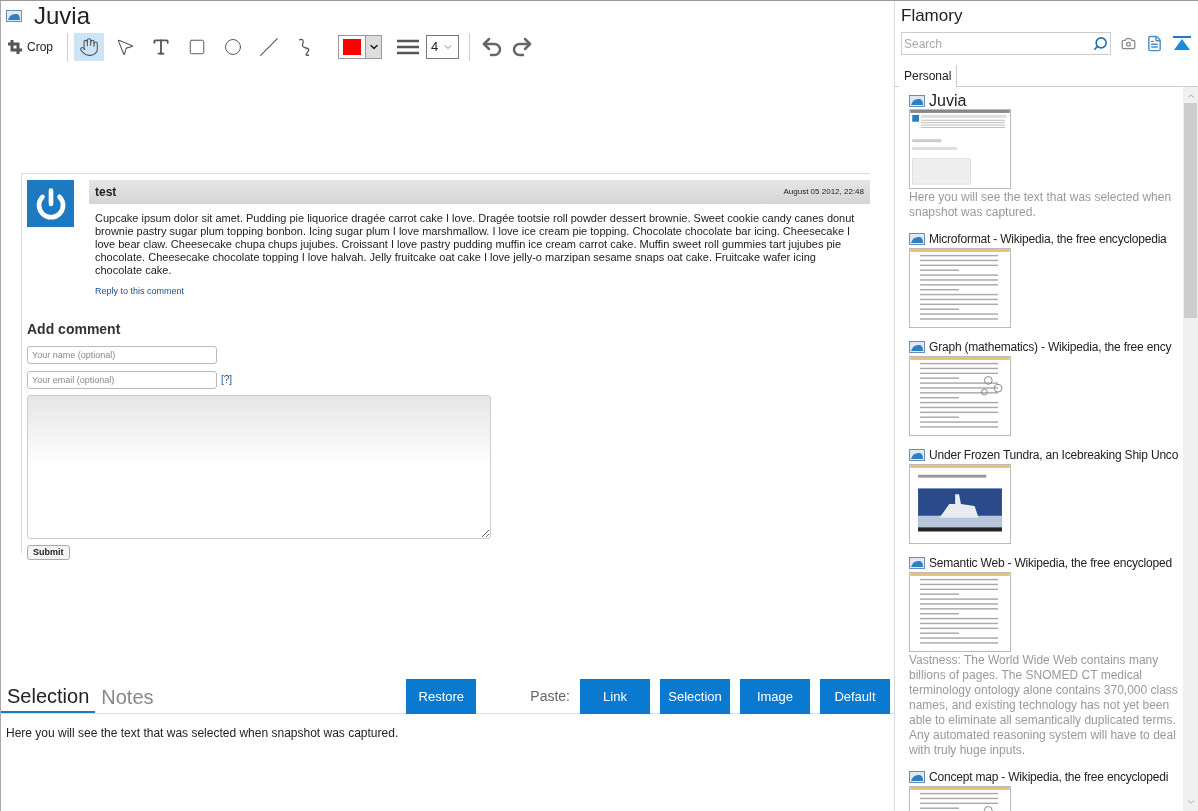 The width and height of the screenshot is (1198, 811). What do you see at coordinates (1190, 96) in the screenshot?
I see `scroll-up-icon` at bounding box center [1190, 96].